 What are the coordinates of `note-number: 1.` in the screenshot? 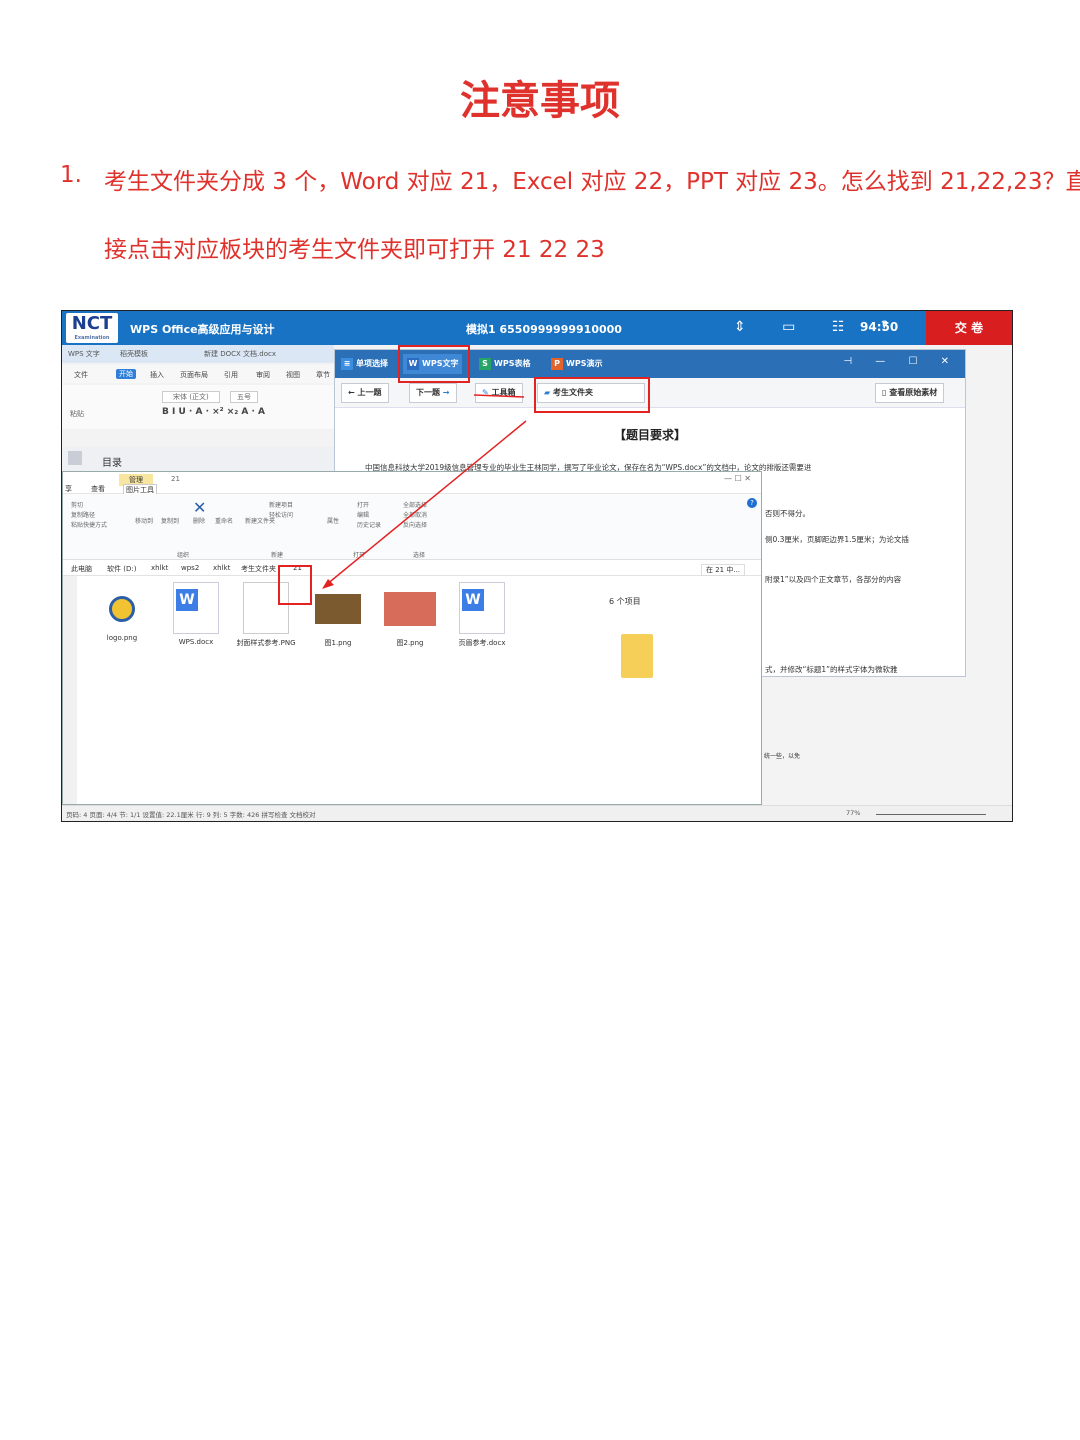 It's located at (71, 175).